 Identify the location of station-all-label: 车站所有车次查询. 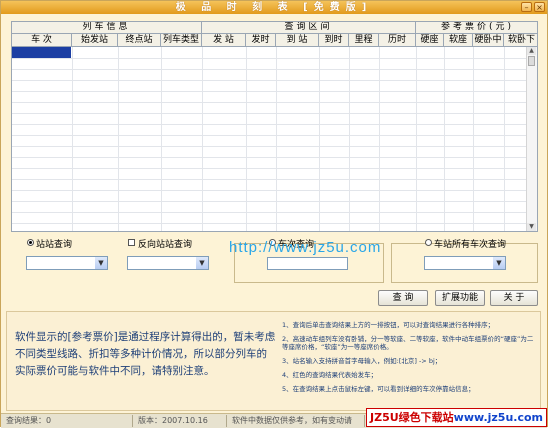
(470, 243).